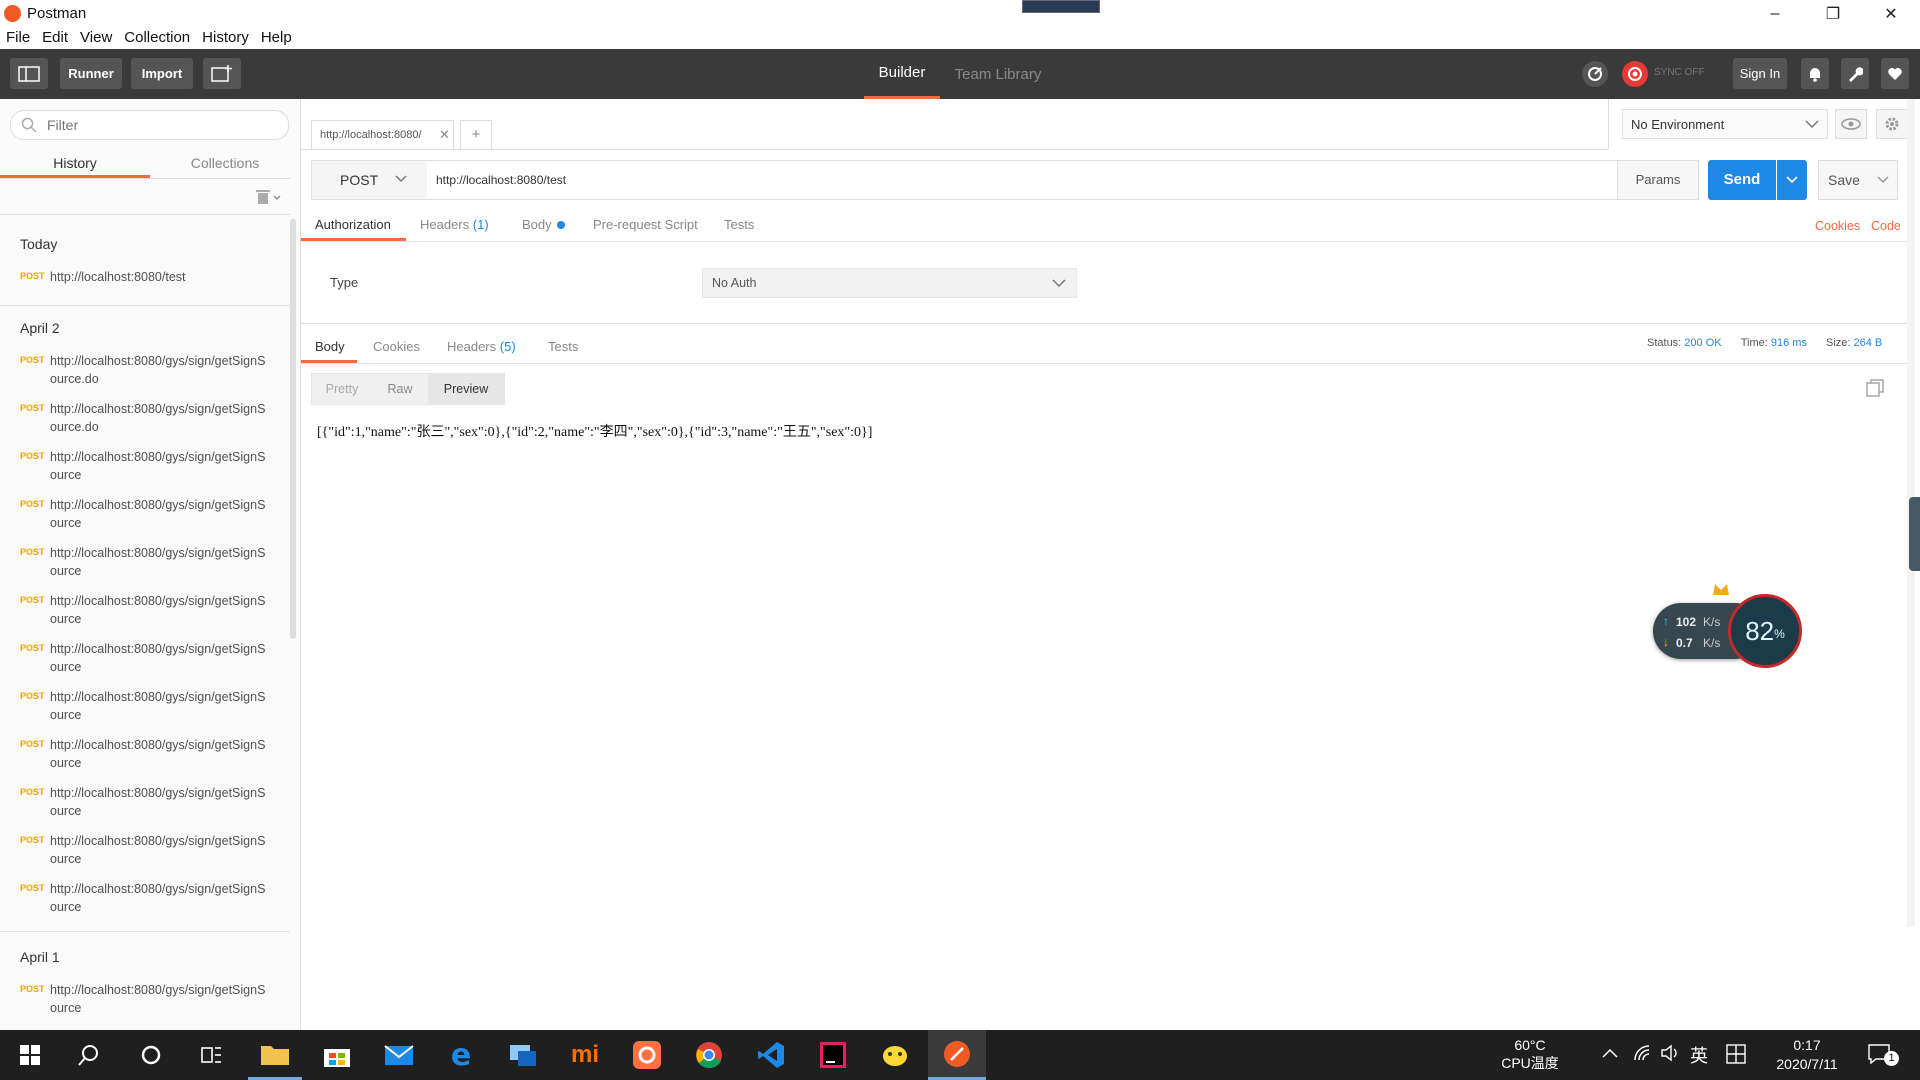  Describe the element at coordinates (1884, 1057) in the screenshot. I see `action-center-button: 1` at that location.